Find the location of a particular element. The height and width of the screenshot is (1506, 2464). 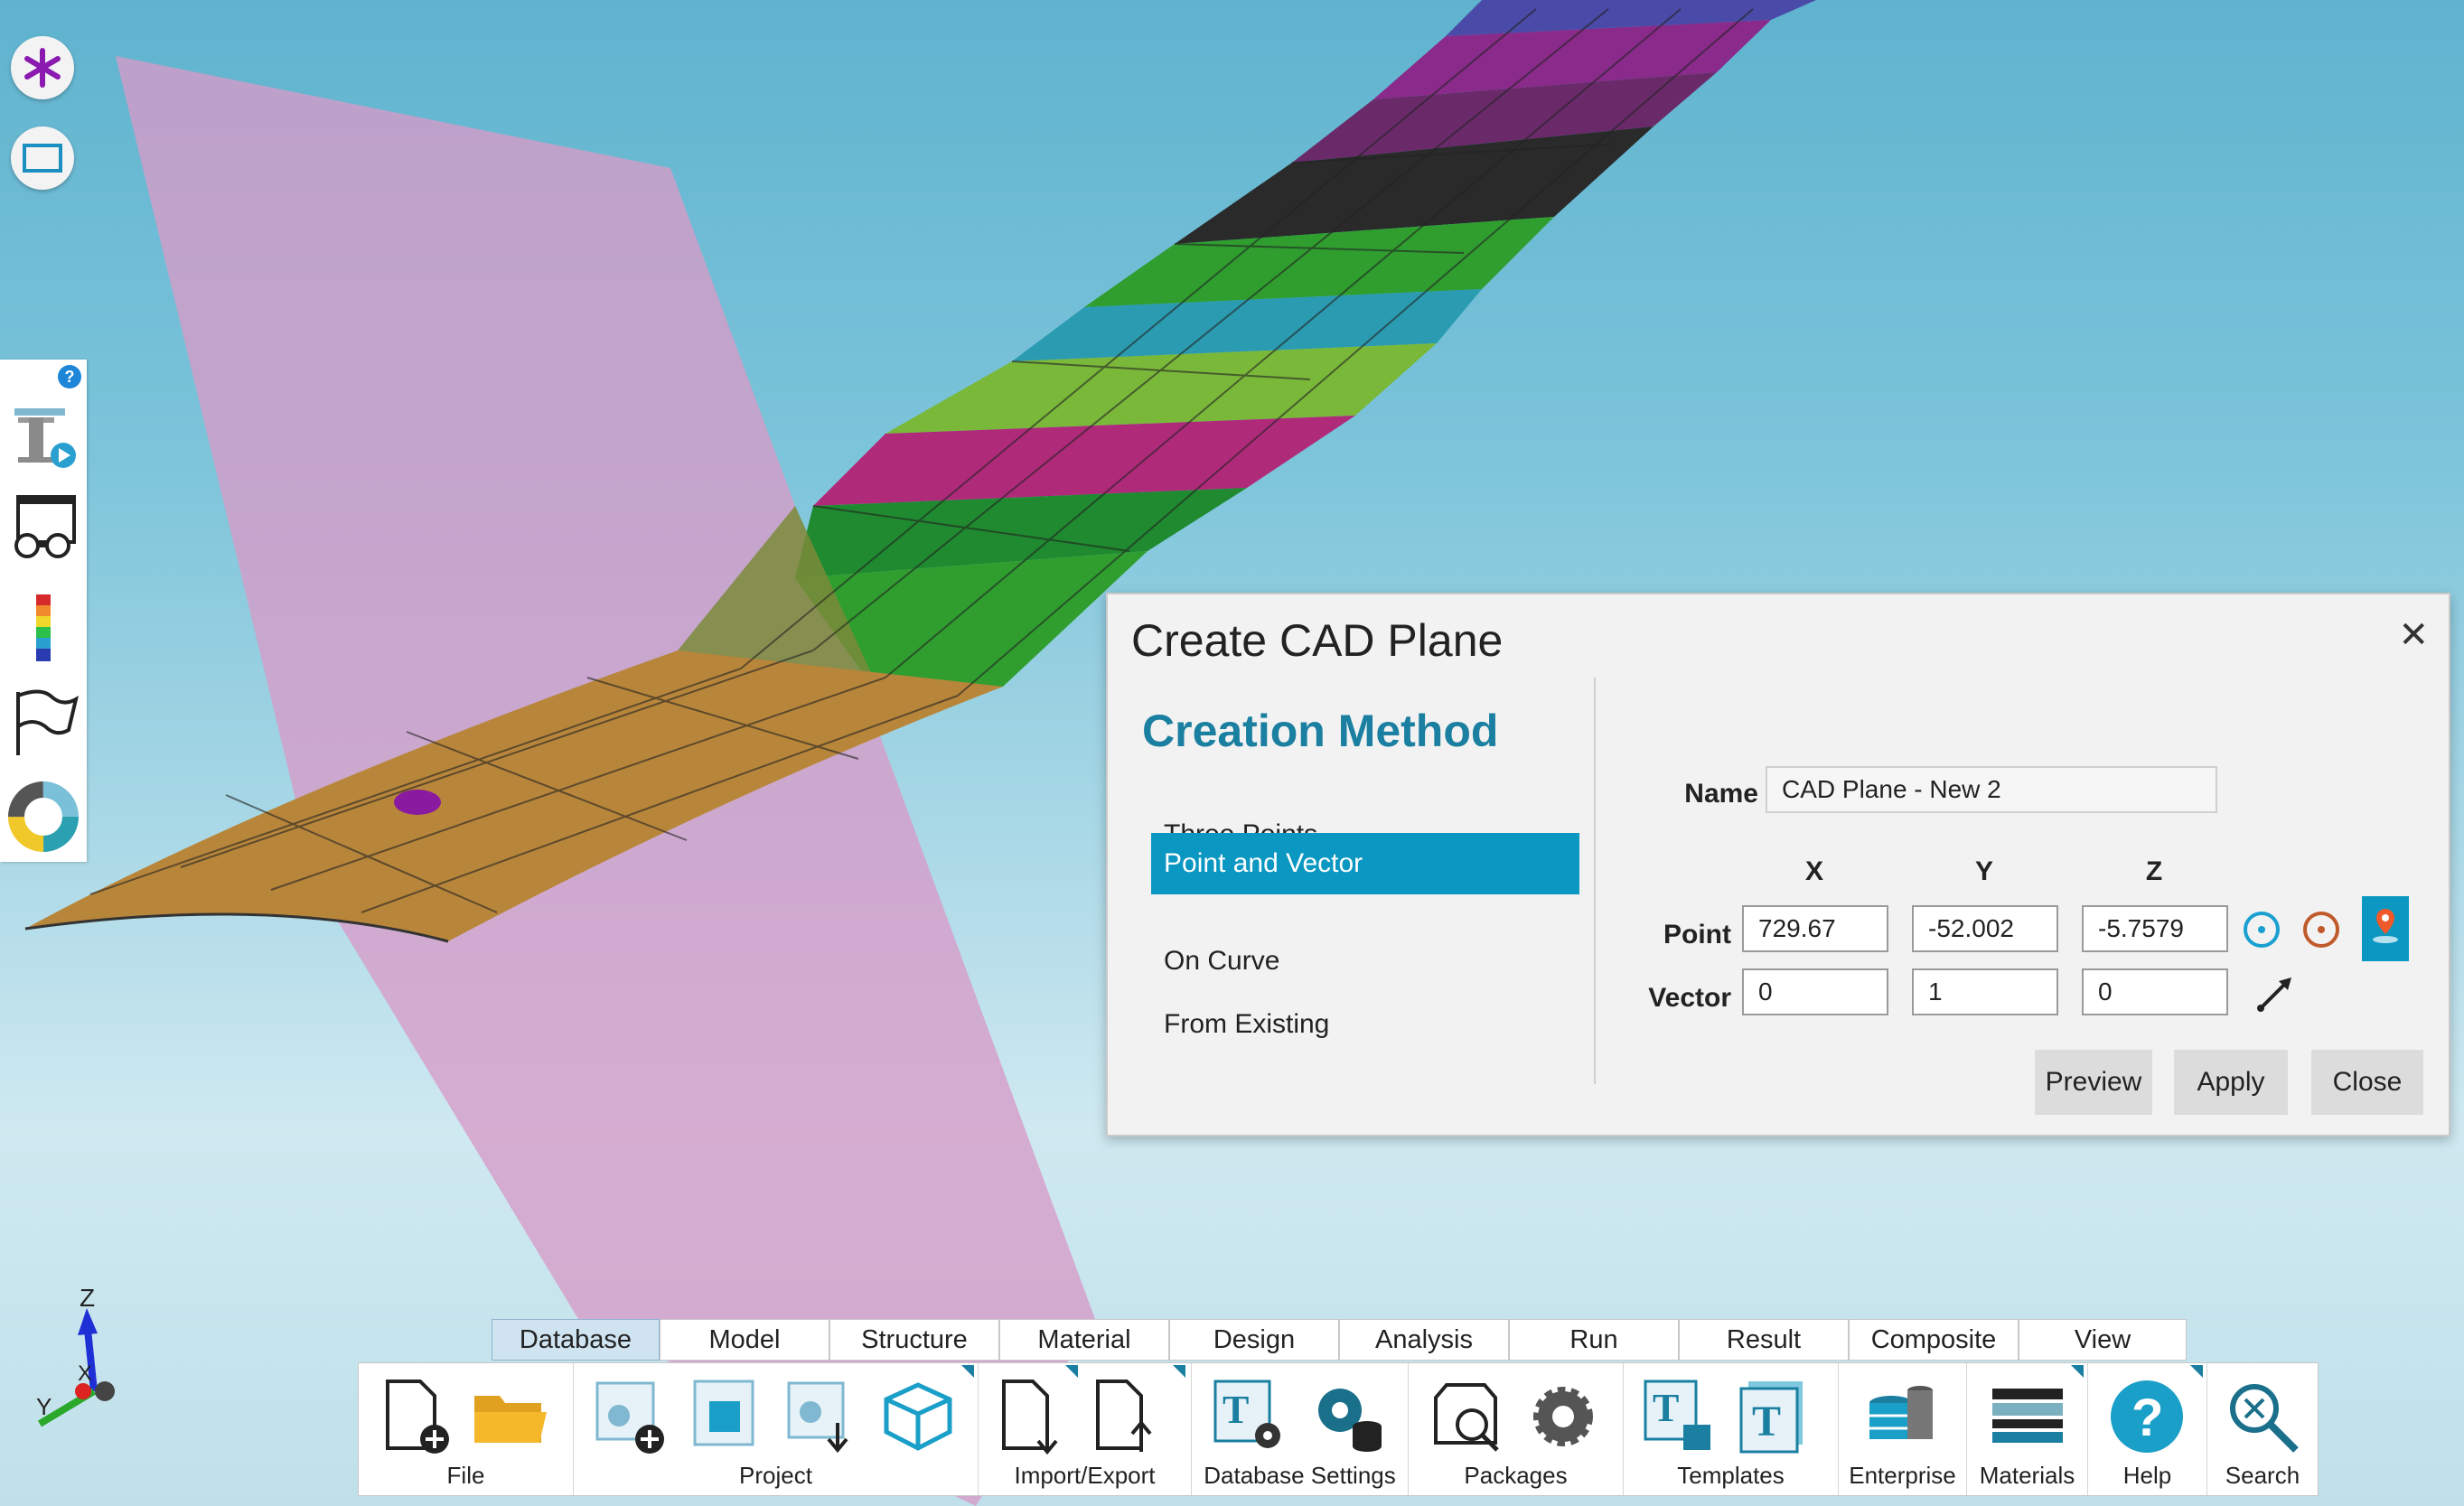

preview-button: Preview is located at coordinates (2093, 1082).